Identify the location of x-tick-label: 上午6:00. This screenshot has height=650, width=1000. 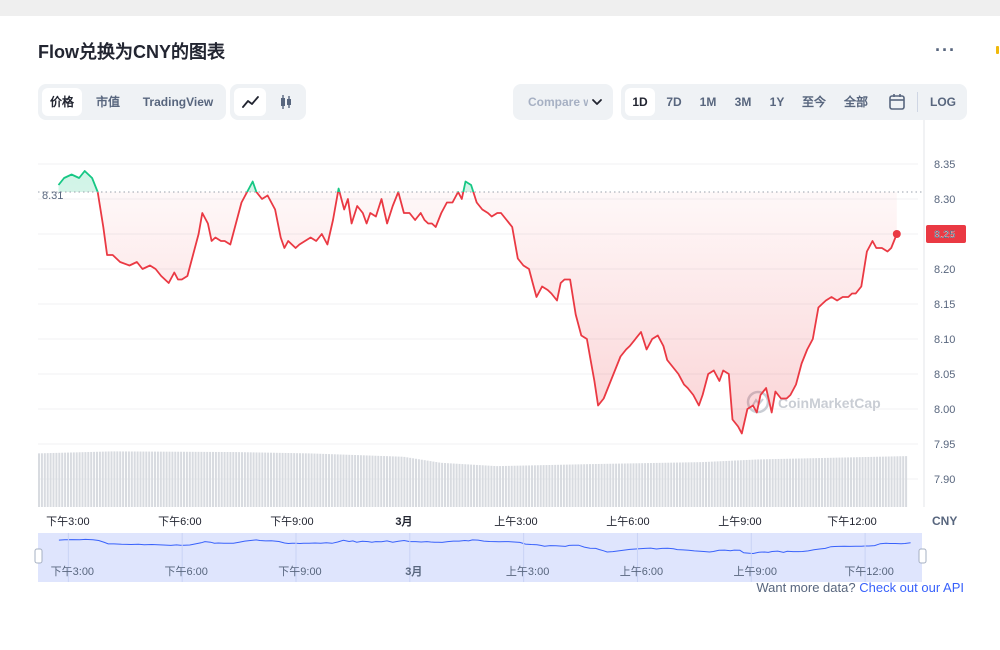
(627, 521).